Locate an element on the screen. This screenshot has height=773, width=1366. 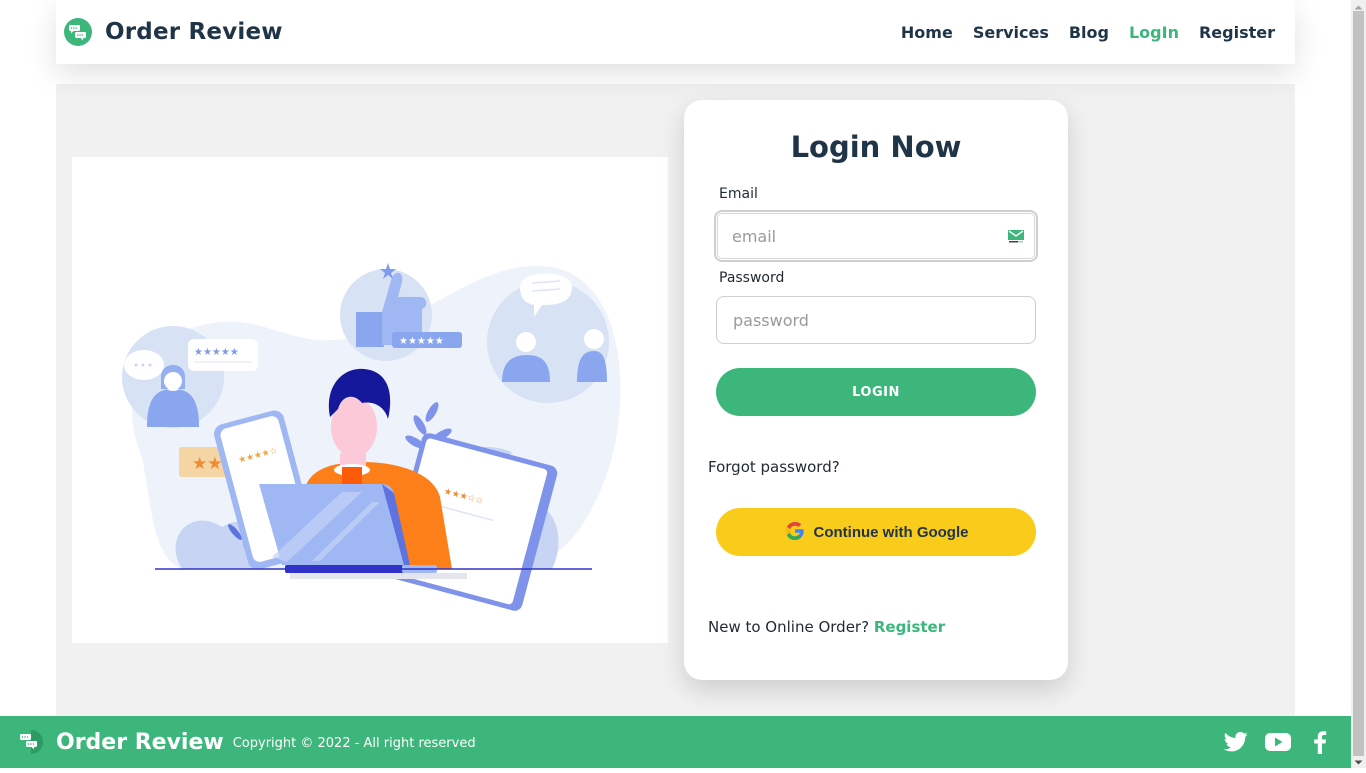
envelope-icon is located at coordinates (1016, 235).